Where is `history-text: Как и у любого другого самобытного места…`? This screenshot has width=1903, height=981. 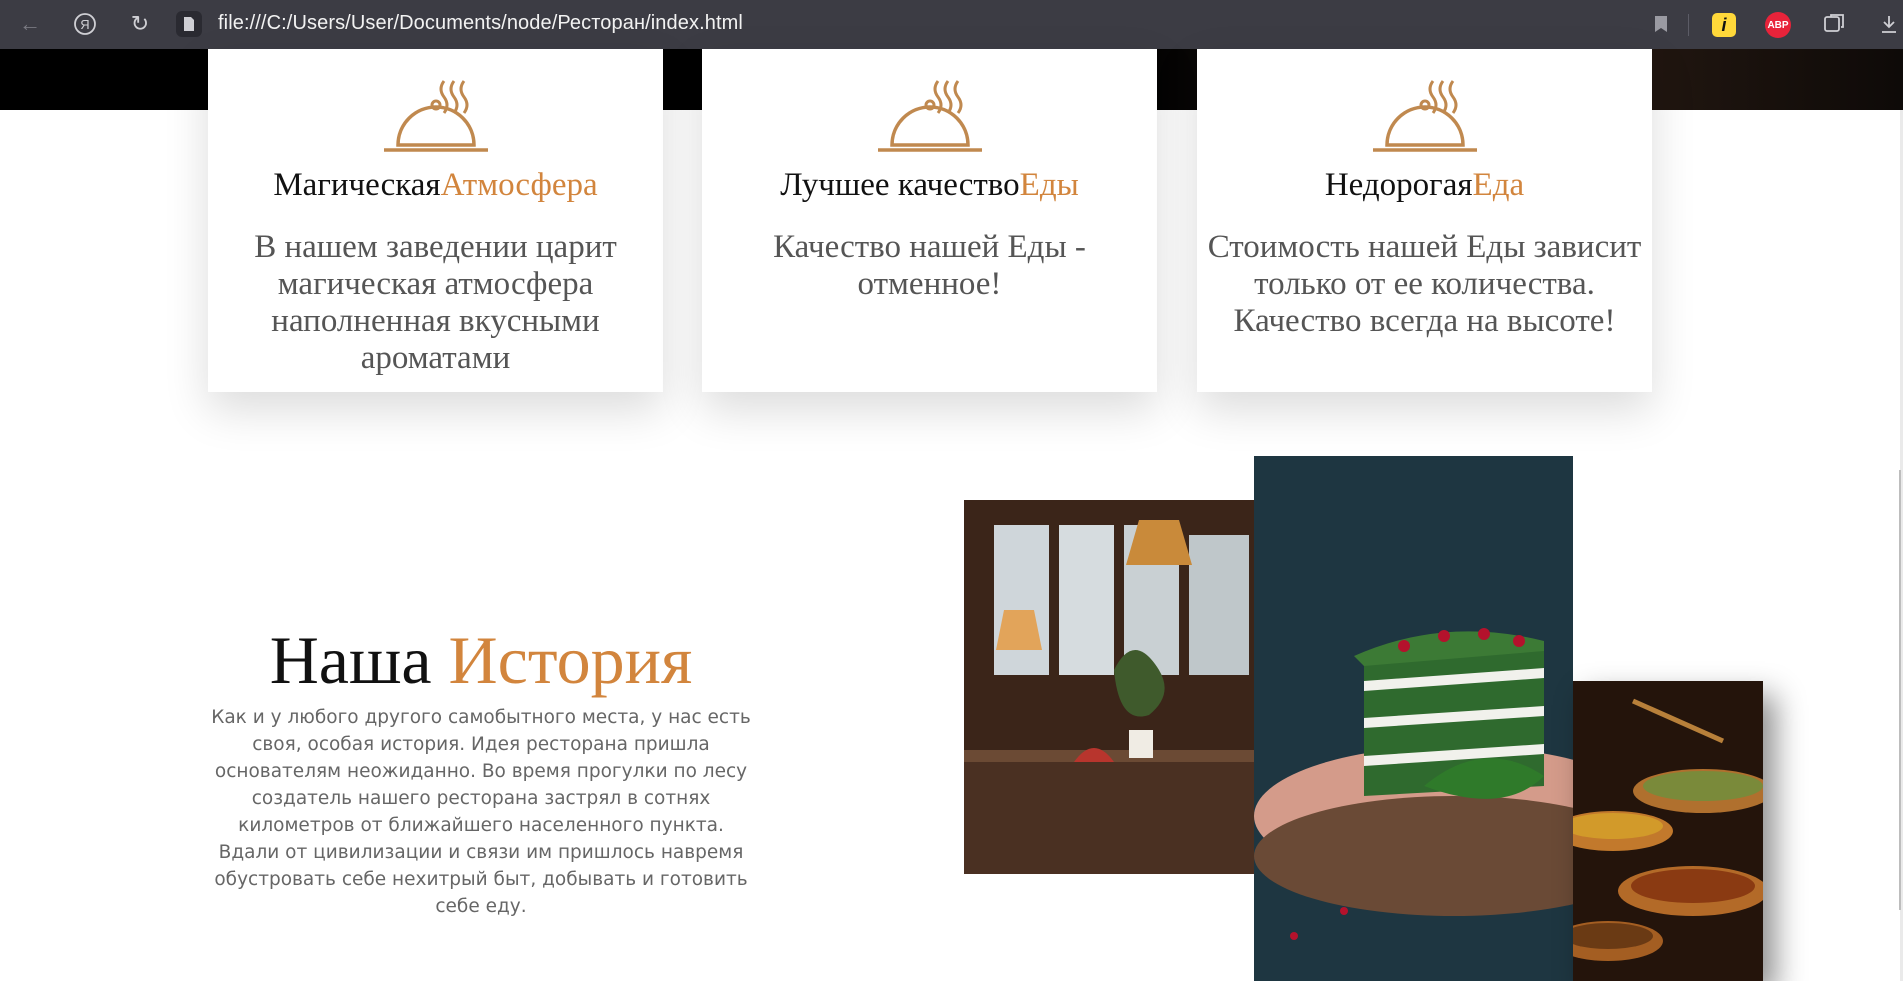 history-text: Как и у любого другого самобытного места… is located at coordinates (481, 812).